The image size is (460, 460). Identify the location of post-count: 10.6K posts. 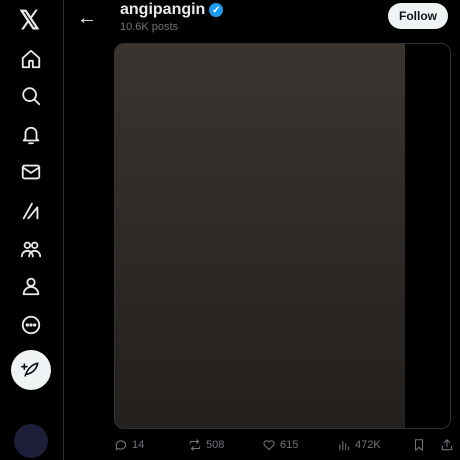
(149, 27).